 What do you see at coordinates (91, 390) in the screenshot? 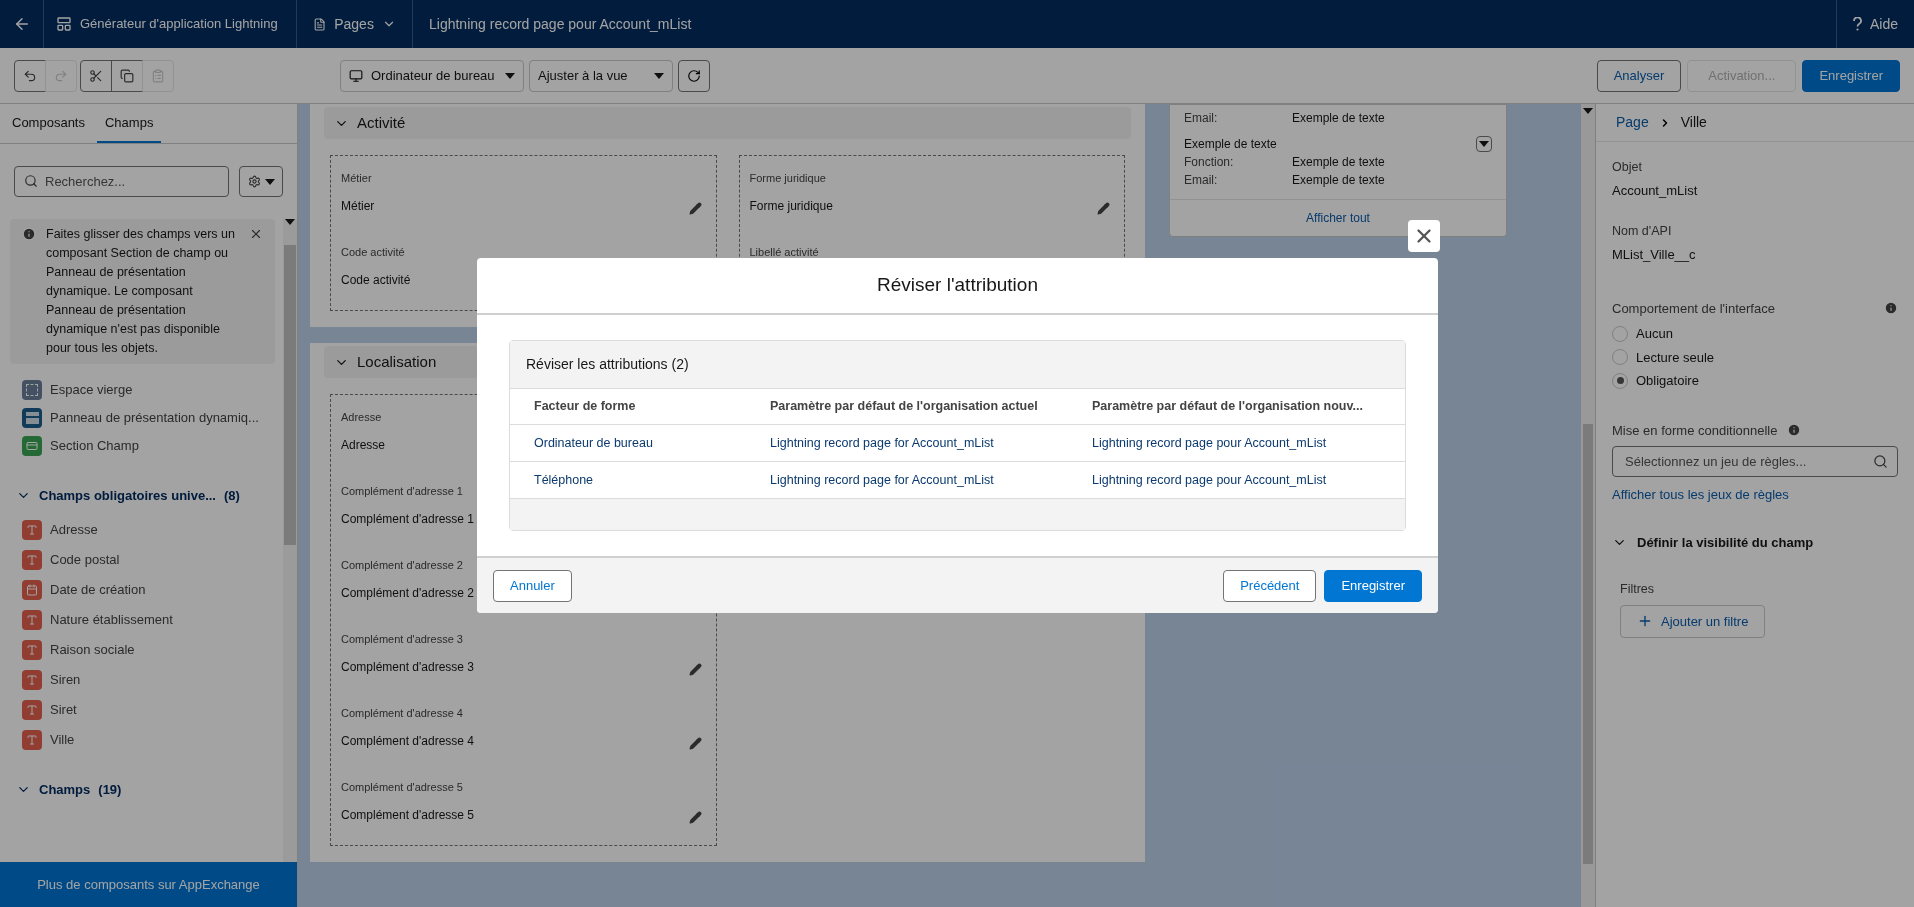
I see `component-item: Espace vierge` at bounding box center [91, 390].